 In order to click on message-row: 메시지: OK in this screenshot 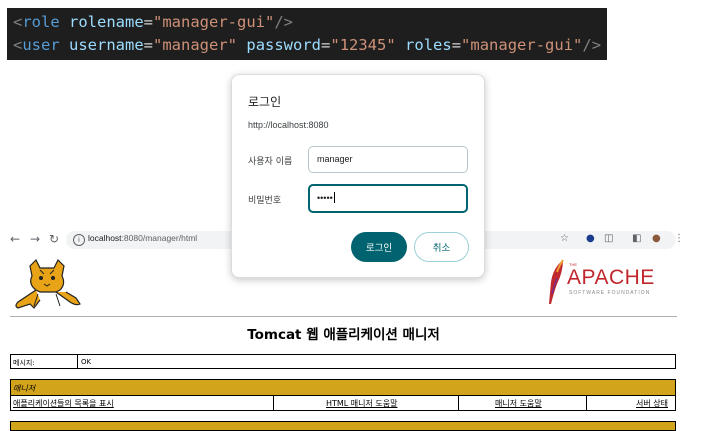, I will do `click(343, 361)`.